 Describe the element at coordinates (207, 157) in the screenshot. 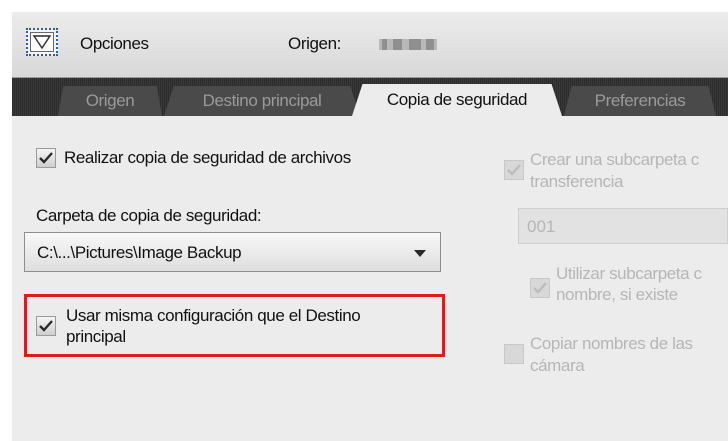

I see `backup-enable-label: Realizar copia de seguridad de archivos` at that location.